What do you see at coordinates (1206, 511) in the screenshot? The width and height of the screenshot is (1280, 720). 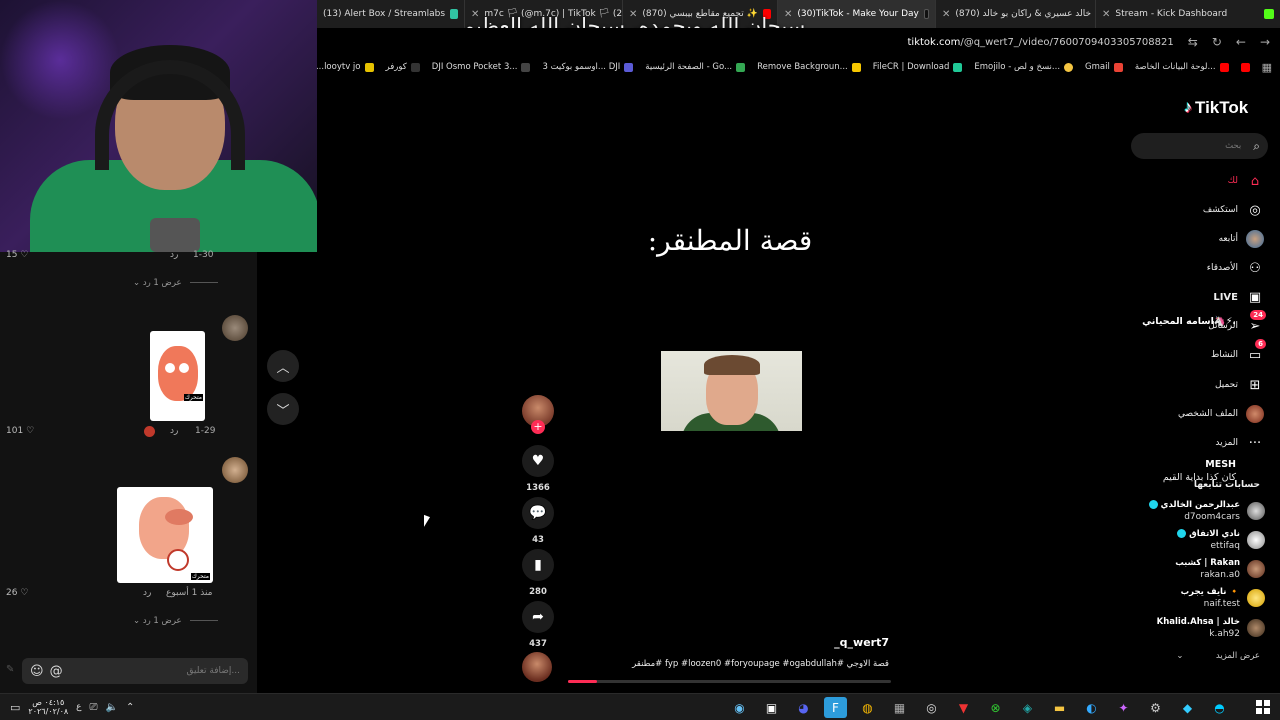 I see `following-account: عبدالرحمن الخالدي d7oom4cars` at bounding box center [1206, 511].